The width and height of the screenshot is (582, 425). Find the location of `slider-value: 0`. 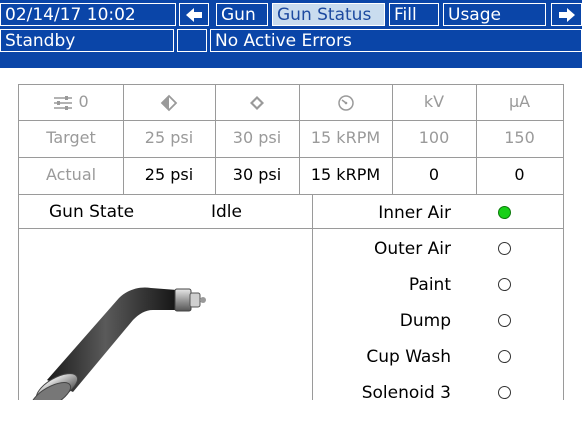

slider-value: 0 is located at coordinates (83, 101).